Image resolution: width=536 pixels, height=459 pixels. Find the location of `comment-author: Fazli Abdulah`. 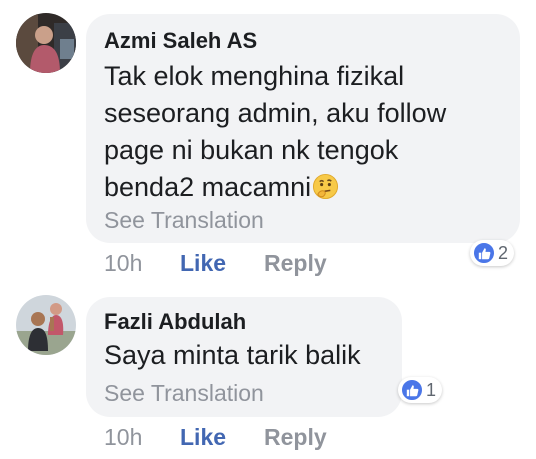

comment-author: Fazli Abdulah is located at coordinates (175, 322).